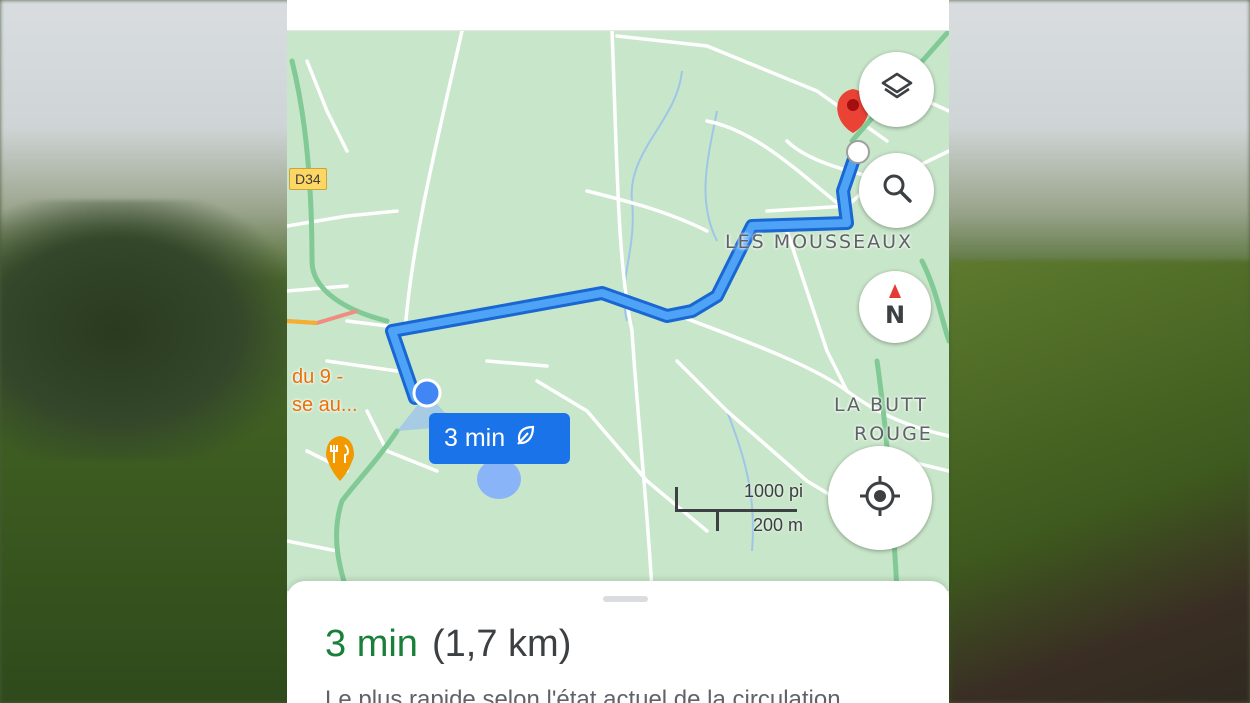 The height and width of the screenshot is (703, 1250). Describe the element at coordinates (881, 405) in the screenshot. I see `place-label-la-butte: LA BUTT` at that location.